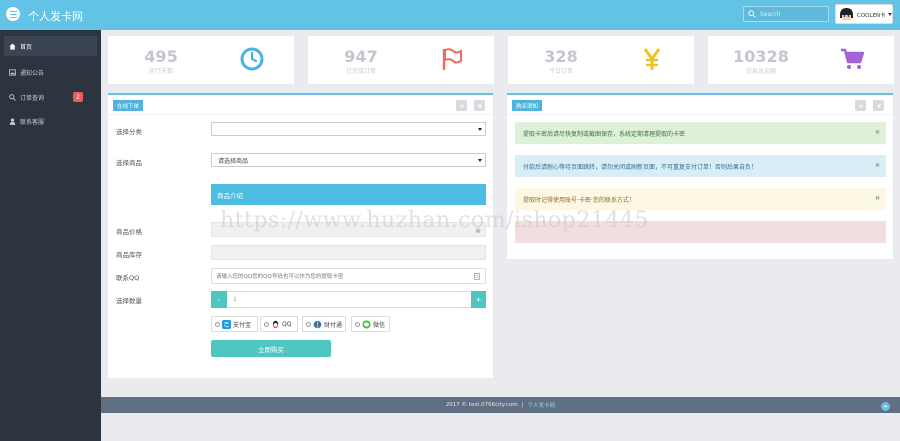 The width and height of the screenshot is (900, 441). I want to click on panel-title: 在线下单, so click(128, 105).